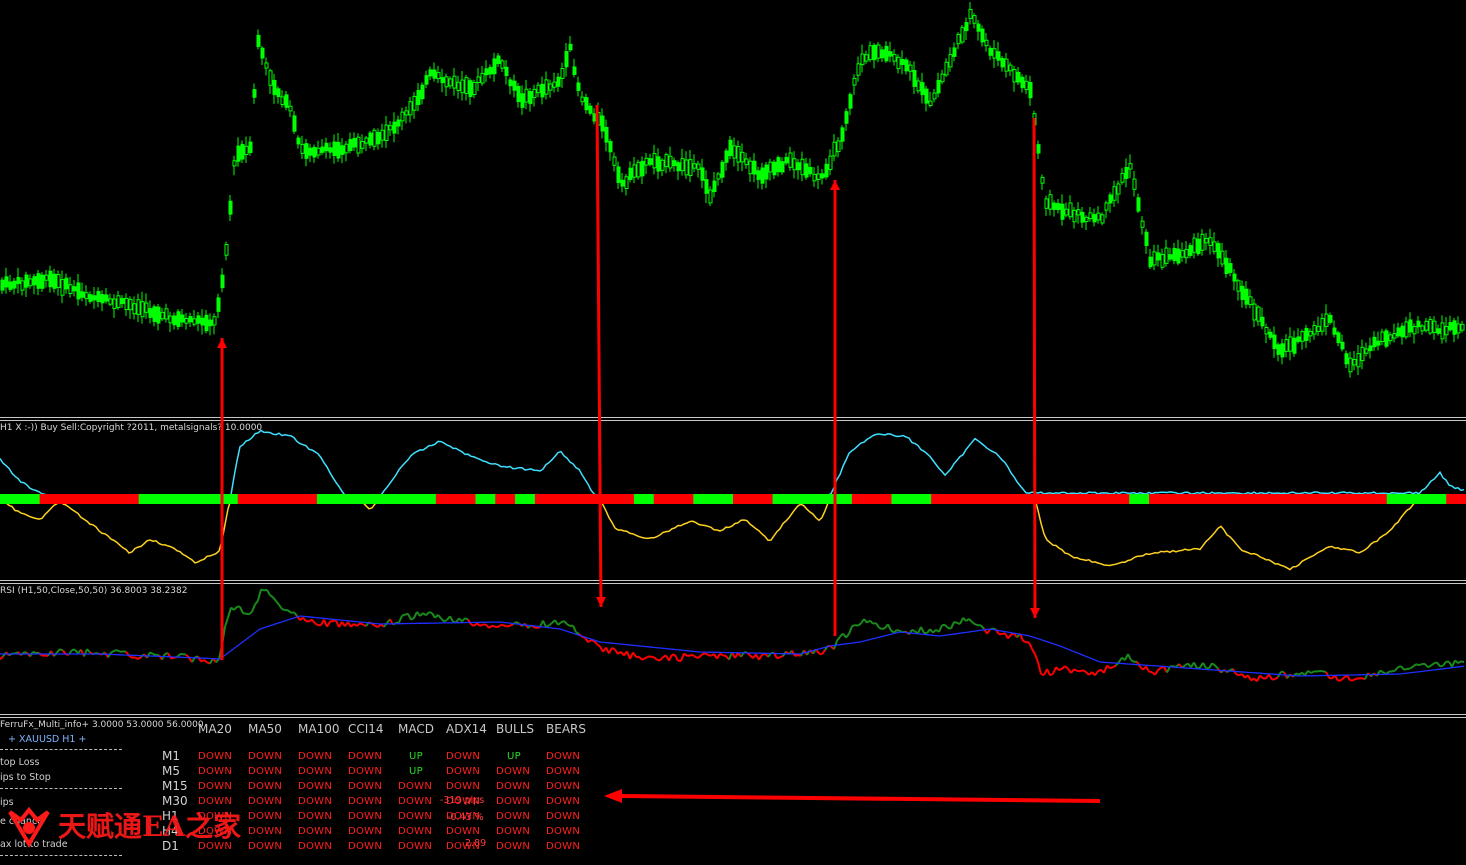 The image size is (1466, 865). I want to click on timeframe-label: M15, so click(175, 786).